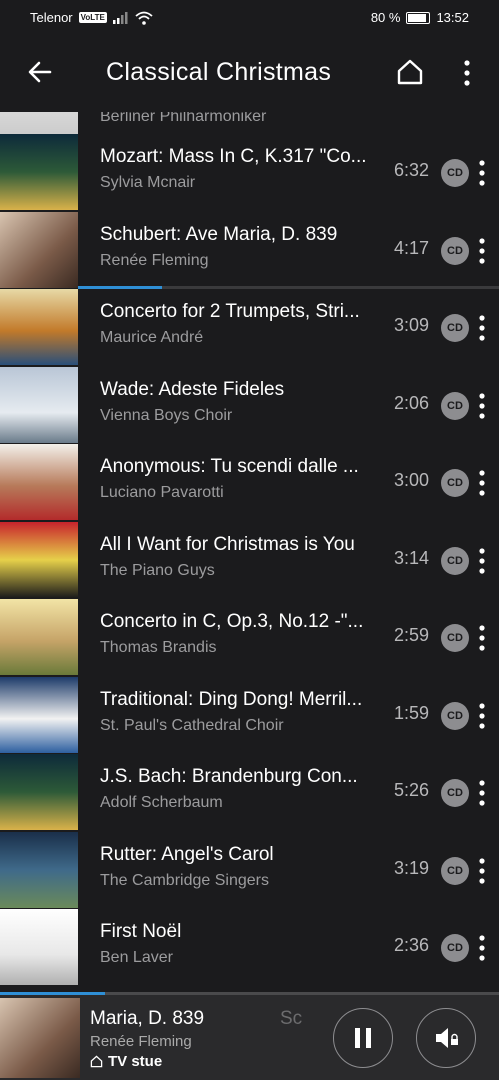 The width and height of the screenshot is (499, 1080). I want to click on carrier-label: Telenor, so click(51, 17).